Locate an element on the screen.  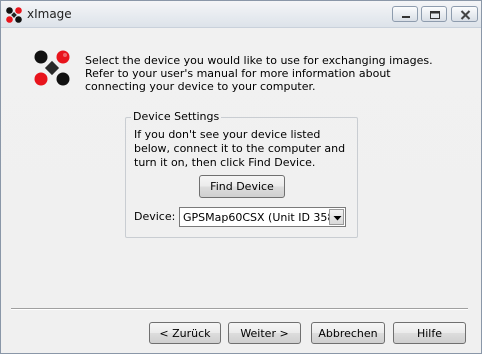
device-settings-legend: Device Settings is located at coordinates (176, 116).